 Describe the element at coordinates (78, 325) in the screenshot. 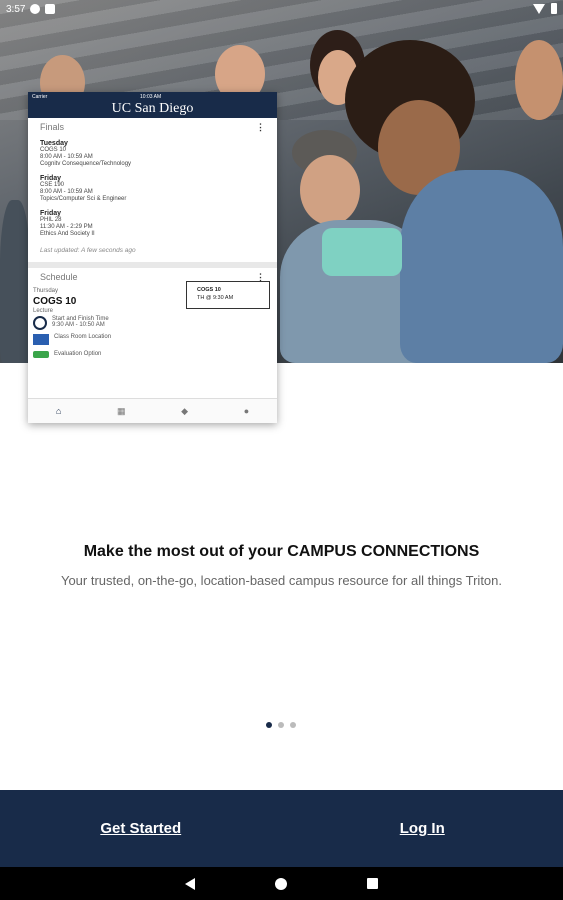

I see `schedule-time: 9:30 AM - 10:50 AM` at that location.